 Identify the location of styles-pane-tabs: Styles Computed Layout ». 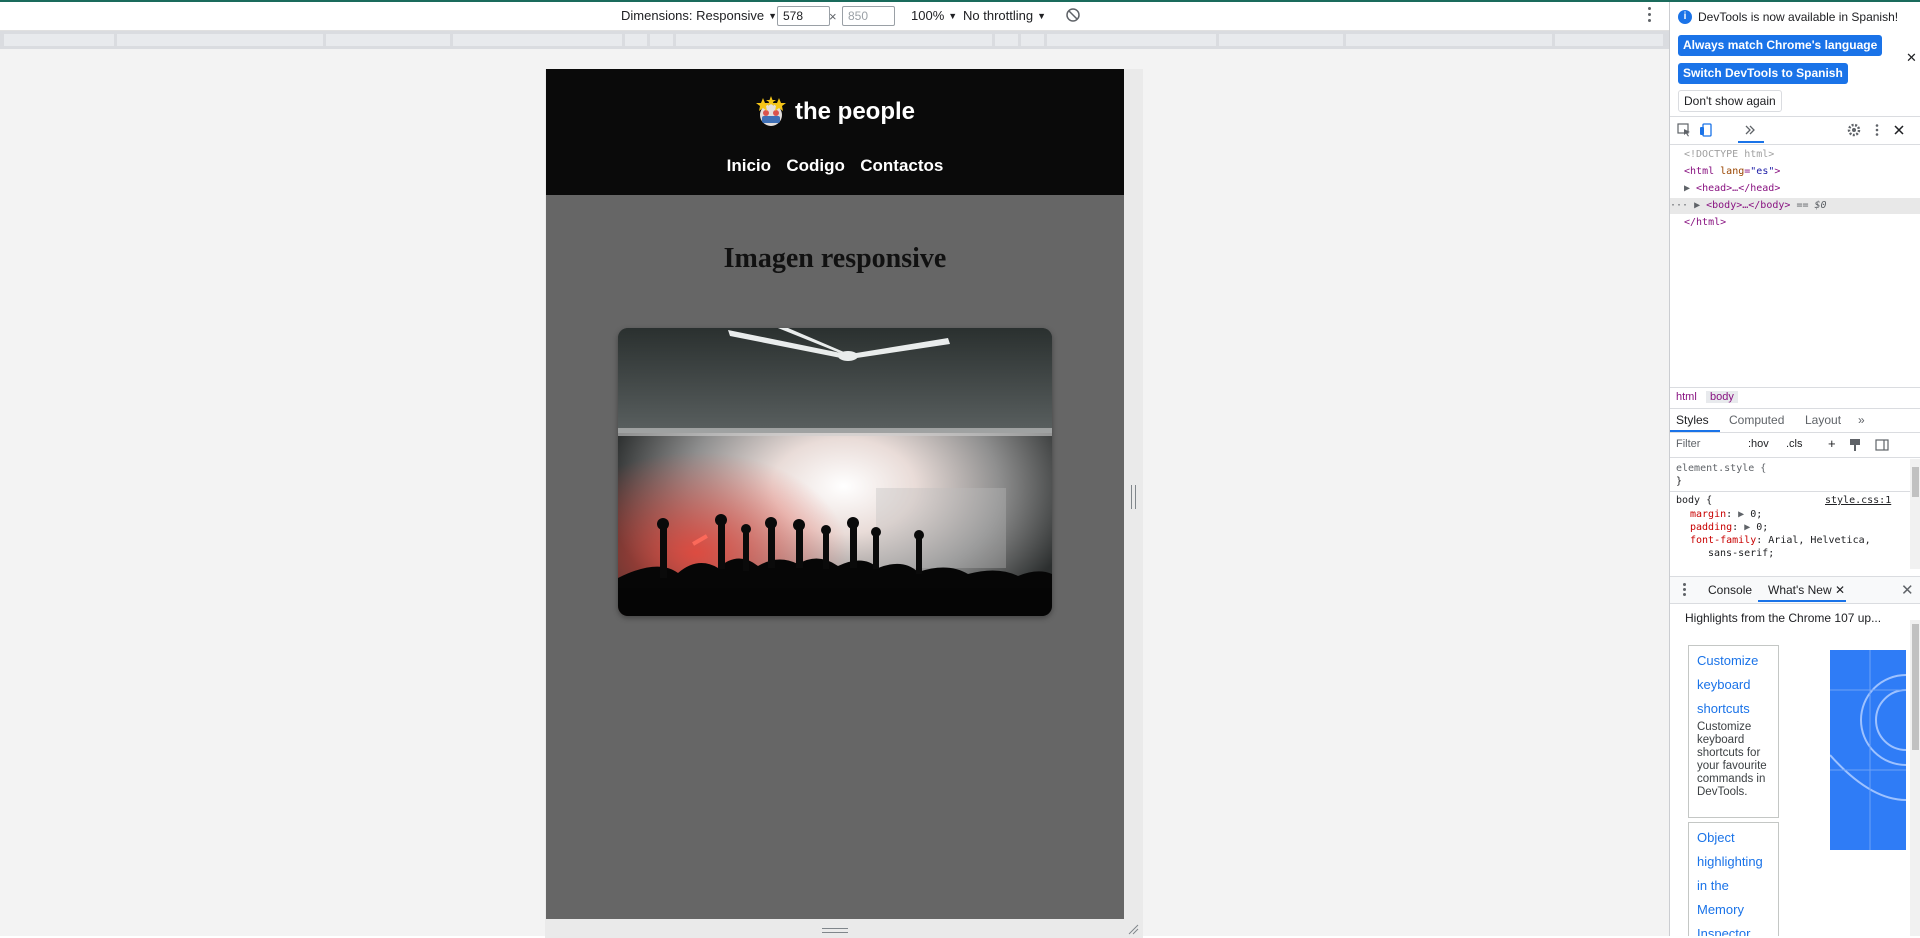
(1795, 420).